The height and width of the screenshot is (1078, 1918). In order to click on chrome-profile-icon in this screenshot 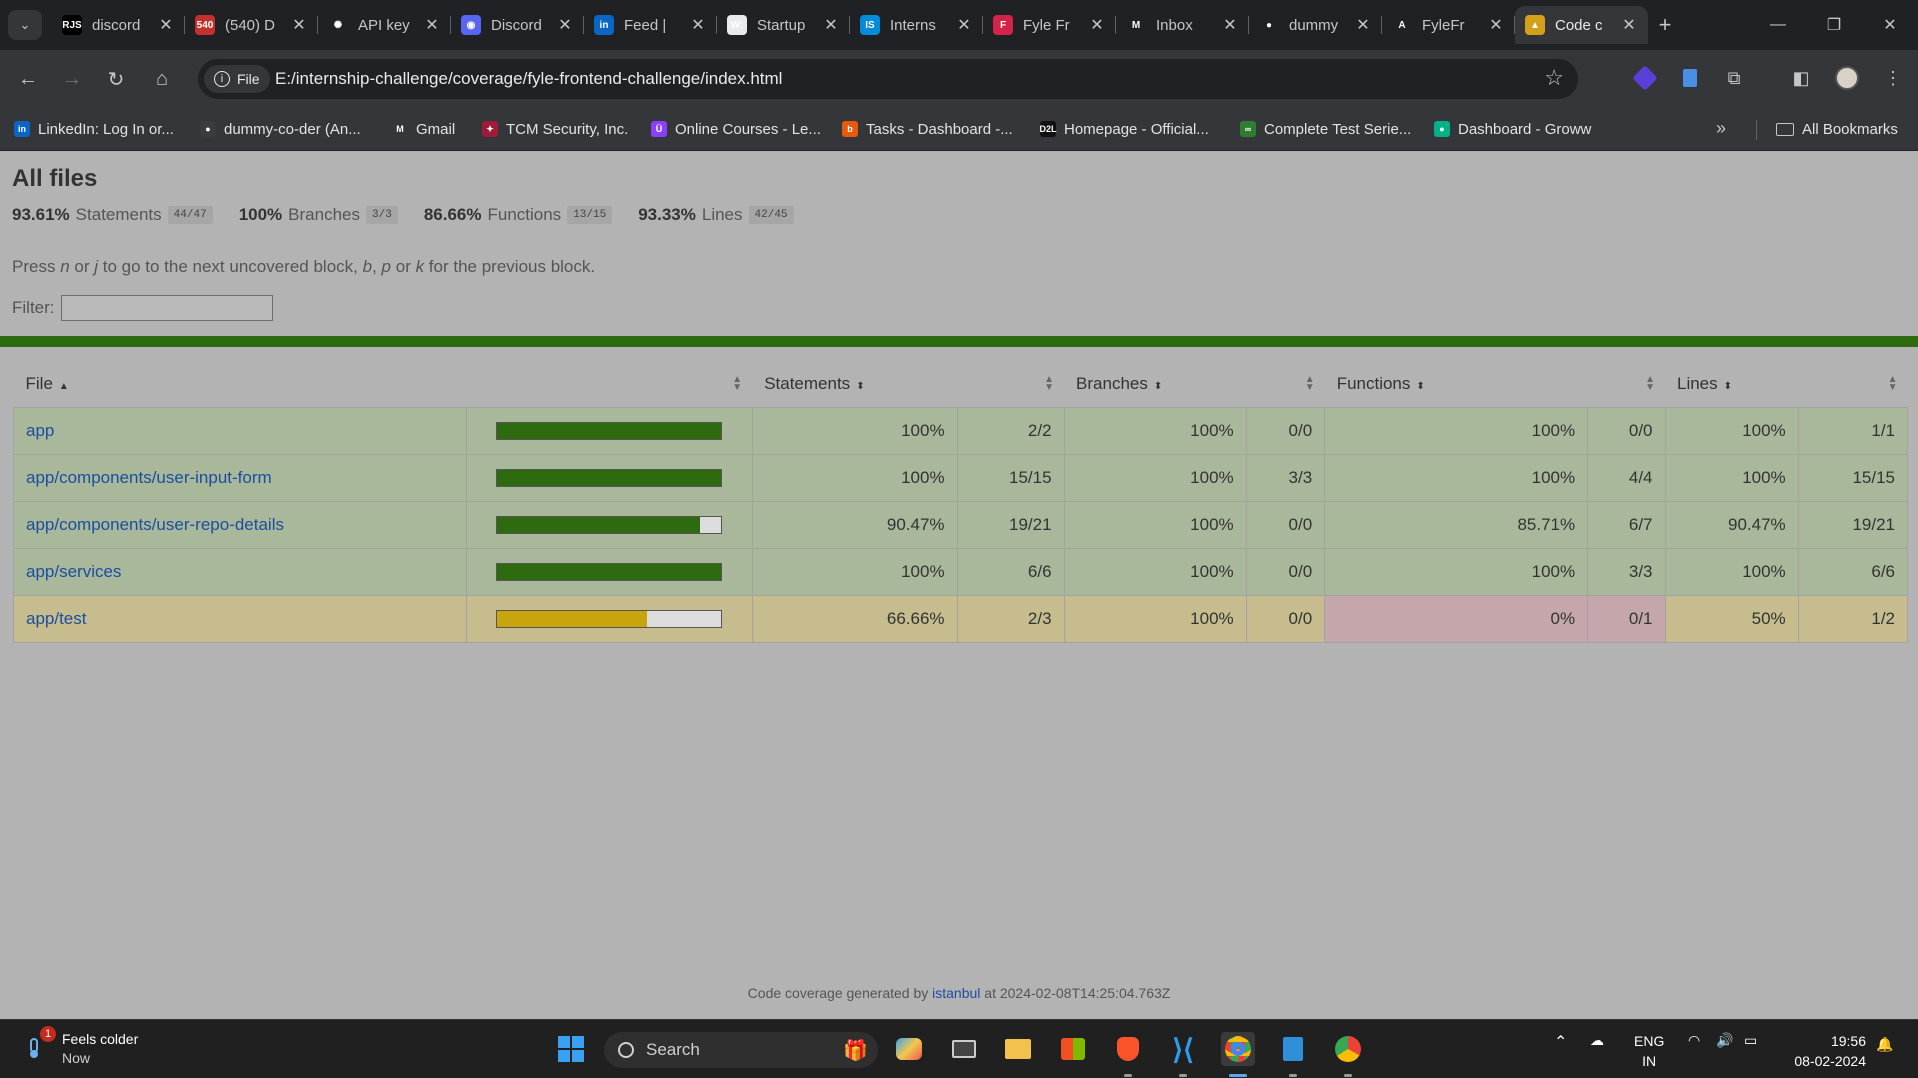, I will do `click(1238, 1049)`.